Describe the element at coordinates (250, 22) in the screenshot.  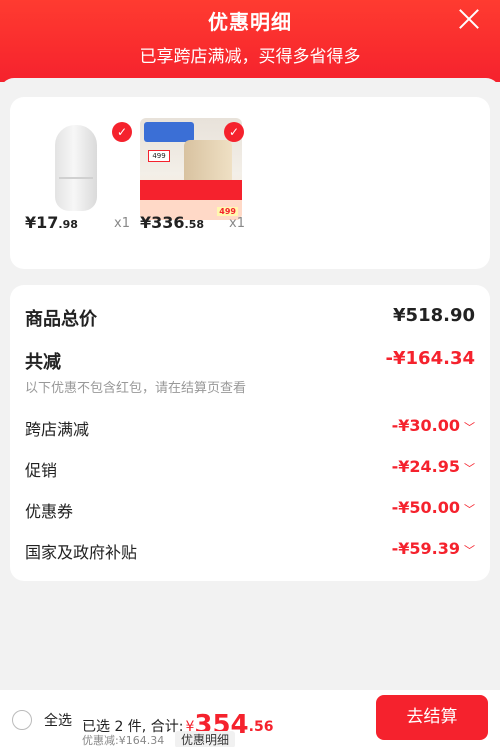
I see `page-title: 优惠明细` at that location.